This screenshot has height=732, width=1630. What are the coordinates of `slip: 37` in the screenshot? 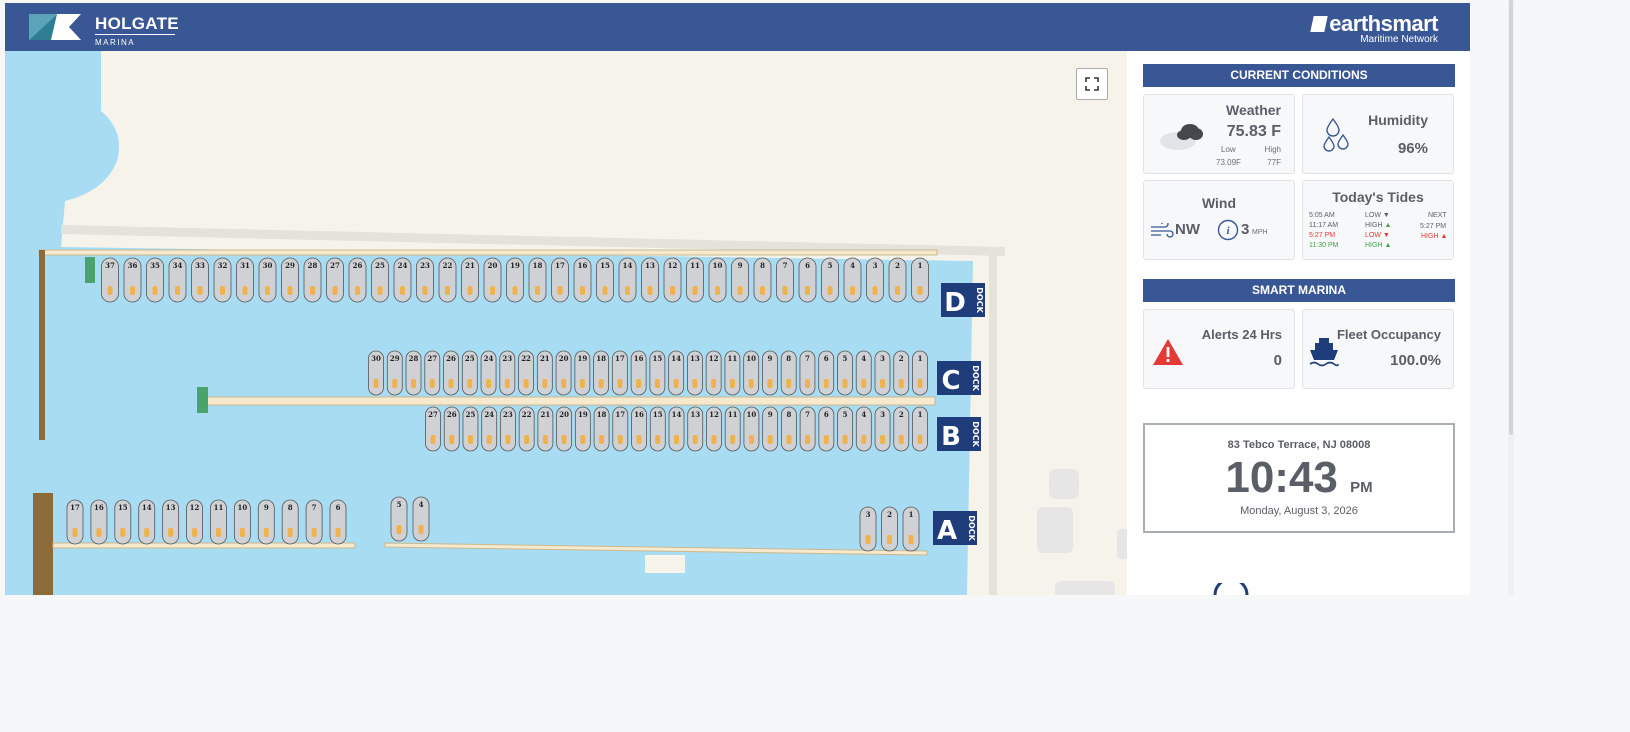 It's located at (110, 280).